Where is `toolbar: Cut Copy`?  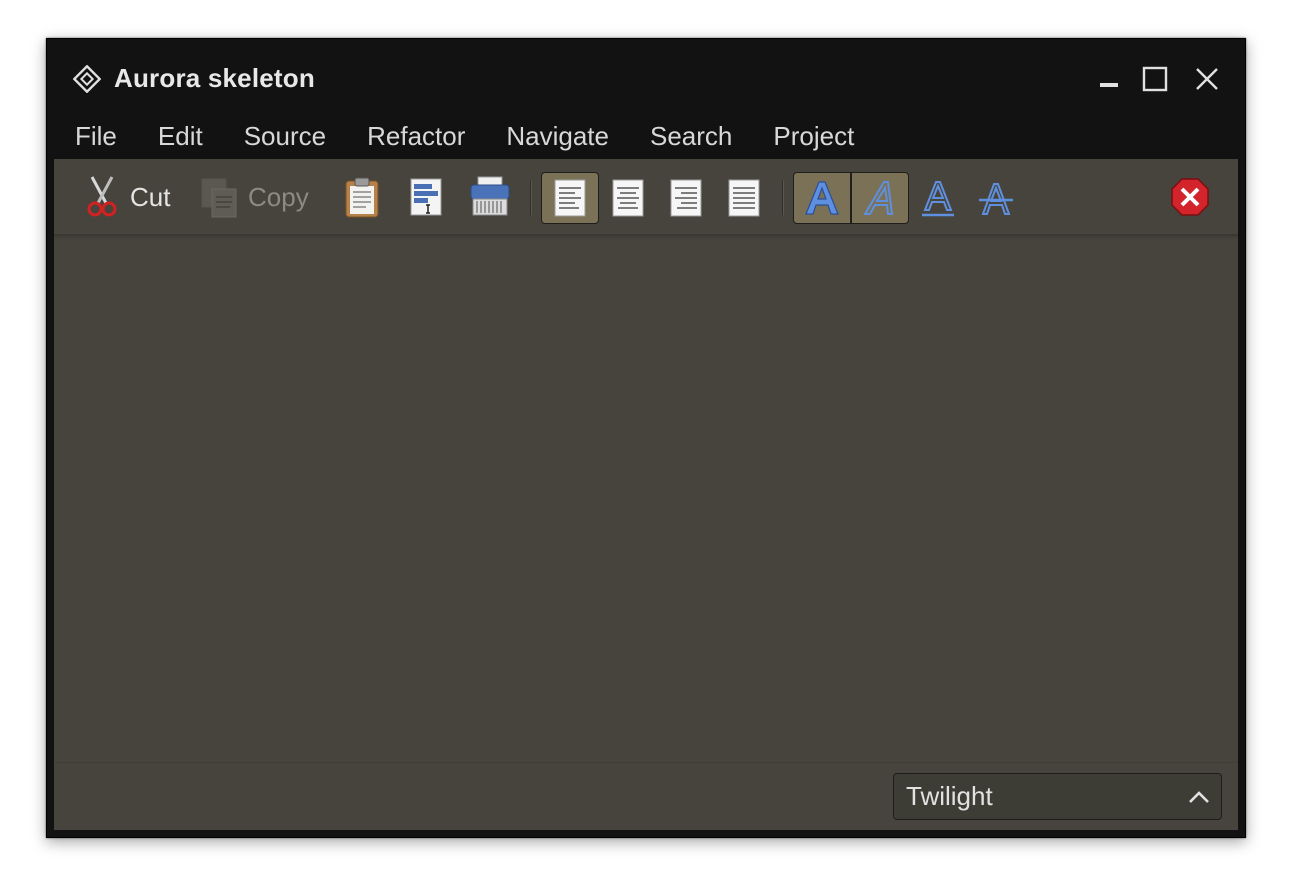 toolbar: Cut Copy is located at coordinates (646, 197).